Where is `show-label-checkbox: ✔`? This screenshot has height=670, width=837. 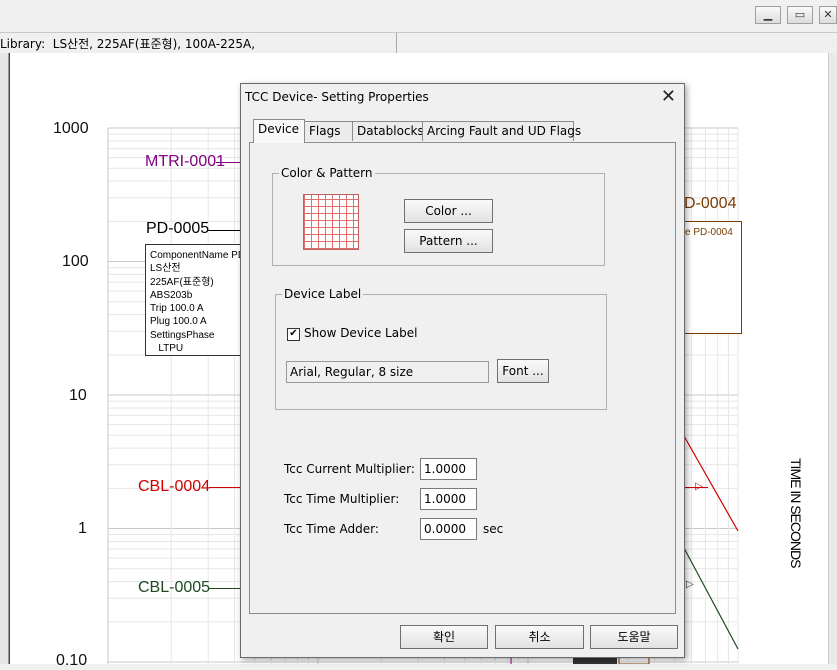 show-label-checkbox: ✔ is located at coordinates (293, 334).